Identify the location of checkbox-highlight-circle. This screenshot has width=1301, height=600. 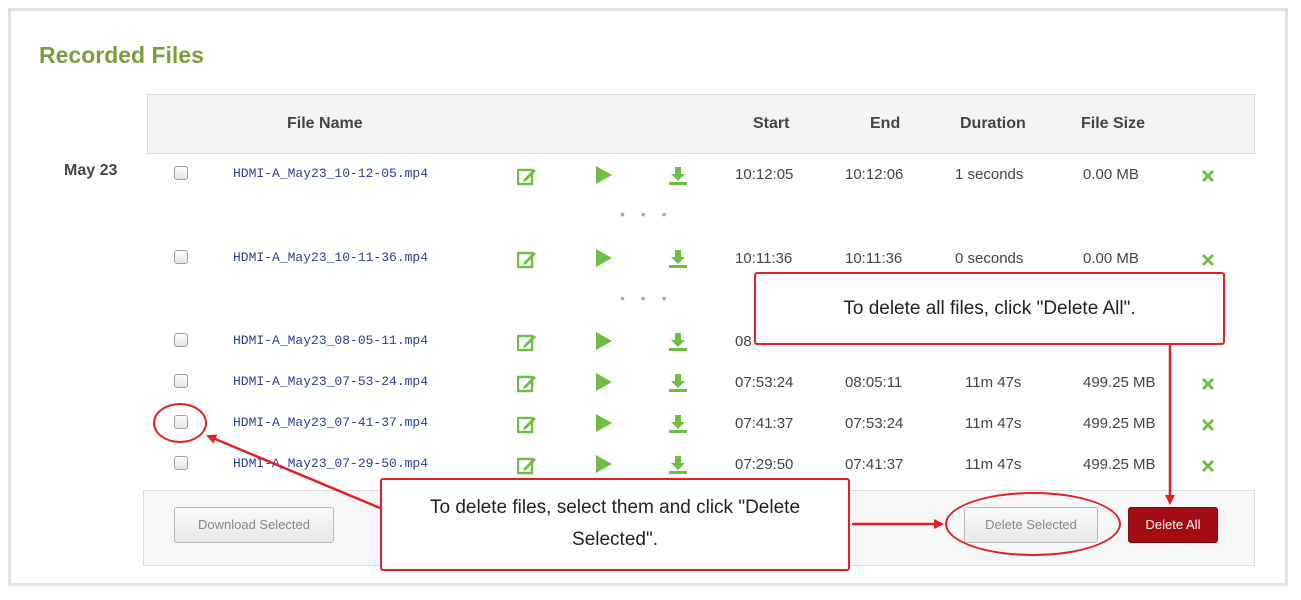
(180, 423).